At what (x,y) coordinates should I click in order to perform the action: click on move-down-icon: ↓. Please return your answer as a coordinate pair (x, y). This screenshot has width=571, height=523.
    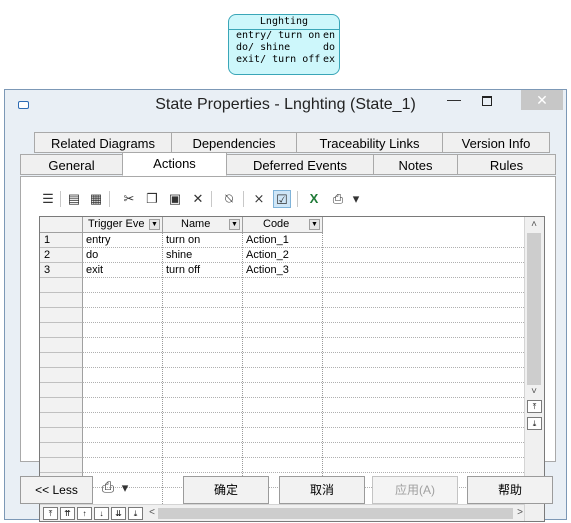
    Looking at the image, I should click on (101, 513).